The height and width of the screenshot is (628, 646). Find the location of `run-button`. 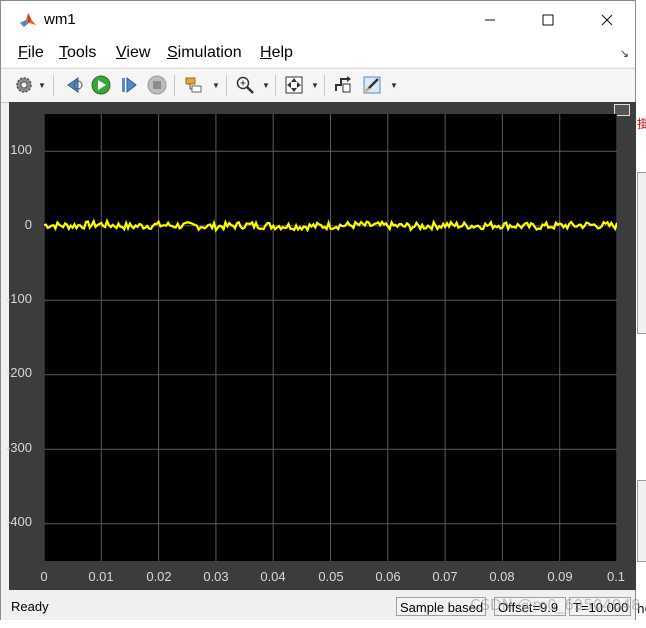

run-button is located at coordinates (101, 85).